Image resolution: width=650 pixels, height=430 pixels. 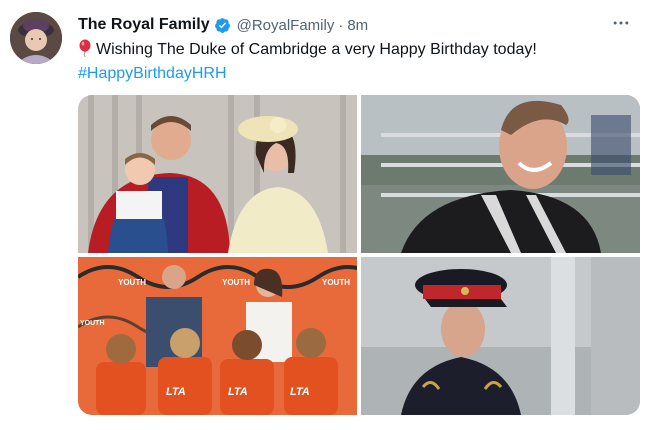 I want to click on author-avatar, so click(x=36, y=38).